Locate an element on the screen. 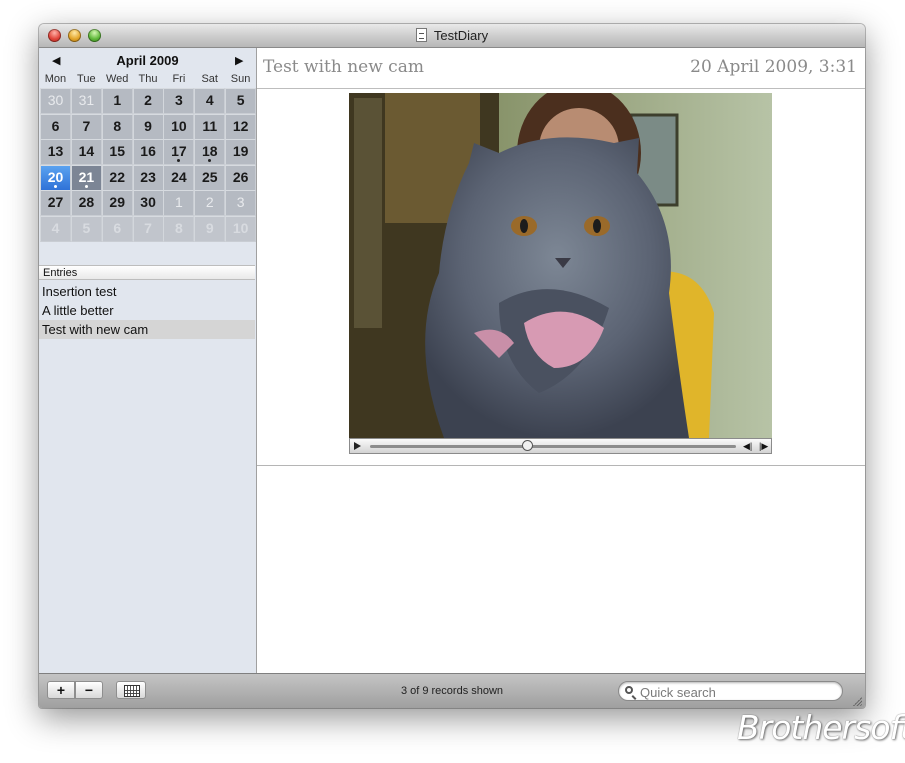 The image size is (905, 763). calendar-header: ◀ April 2009 ▶ Mon Tue Wed Thu Fri Sat Sun is located at coordinates (147, 68).